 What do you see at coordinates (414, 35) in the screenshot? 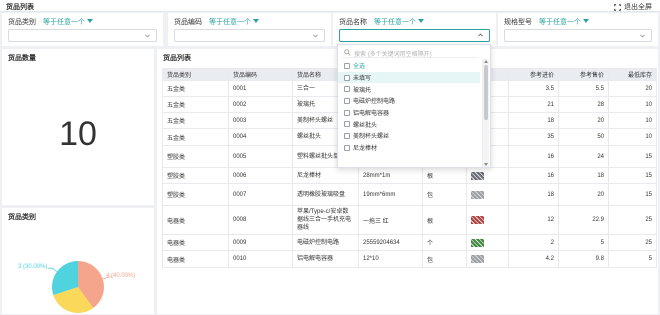
I see `filter-name-select` at bounding box center [414, 35].